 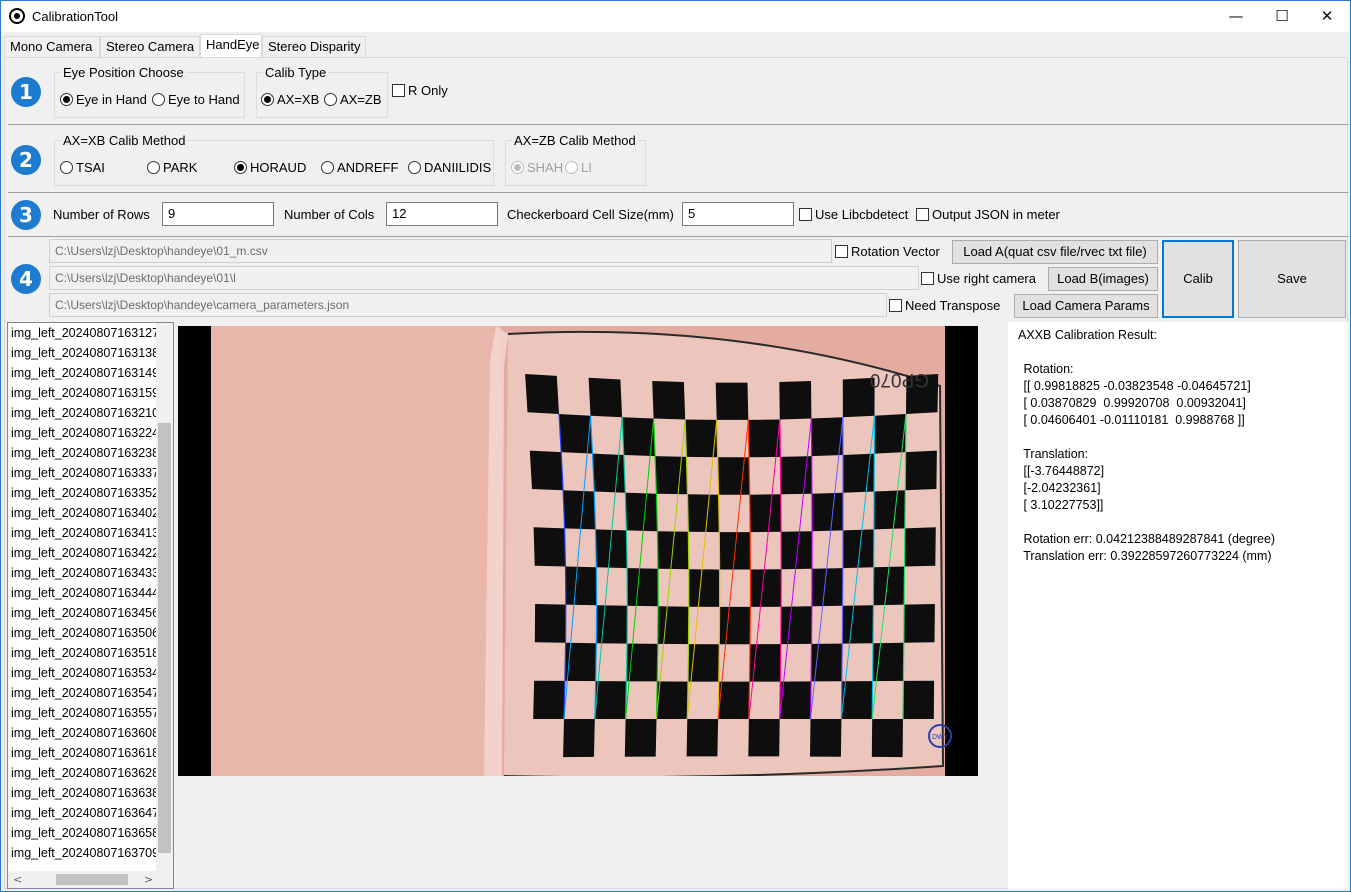 What do you see at coordinates (164, 638) in the screenshot?
I see `vertical-scroll-thumb` at bounding box center [164, 638].